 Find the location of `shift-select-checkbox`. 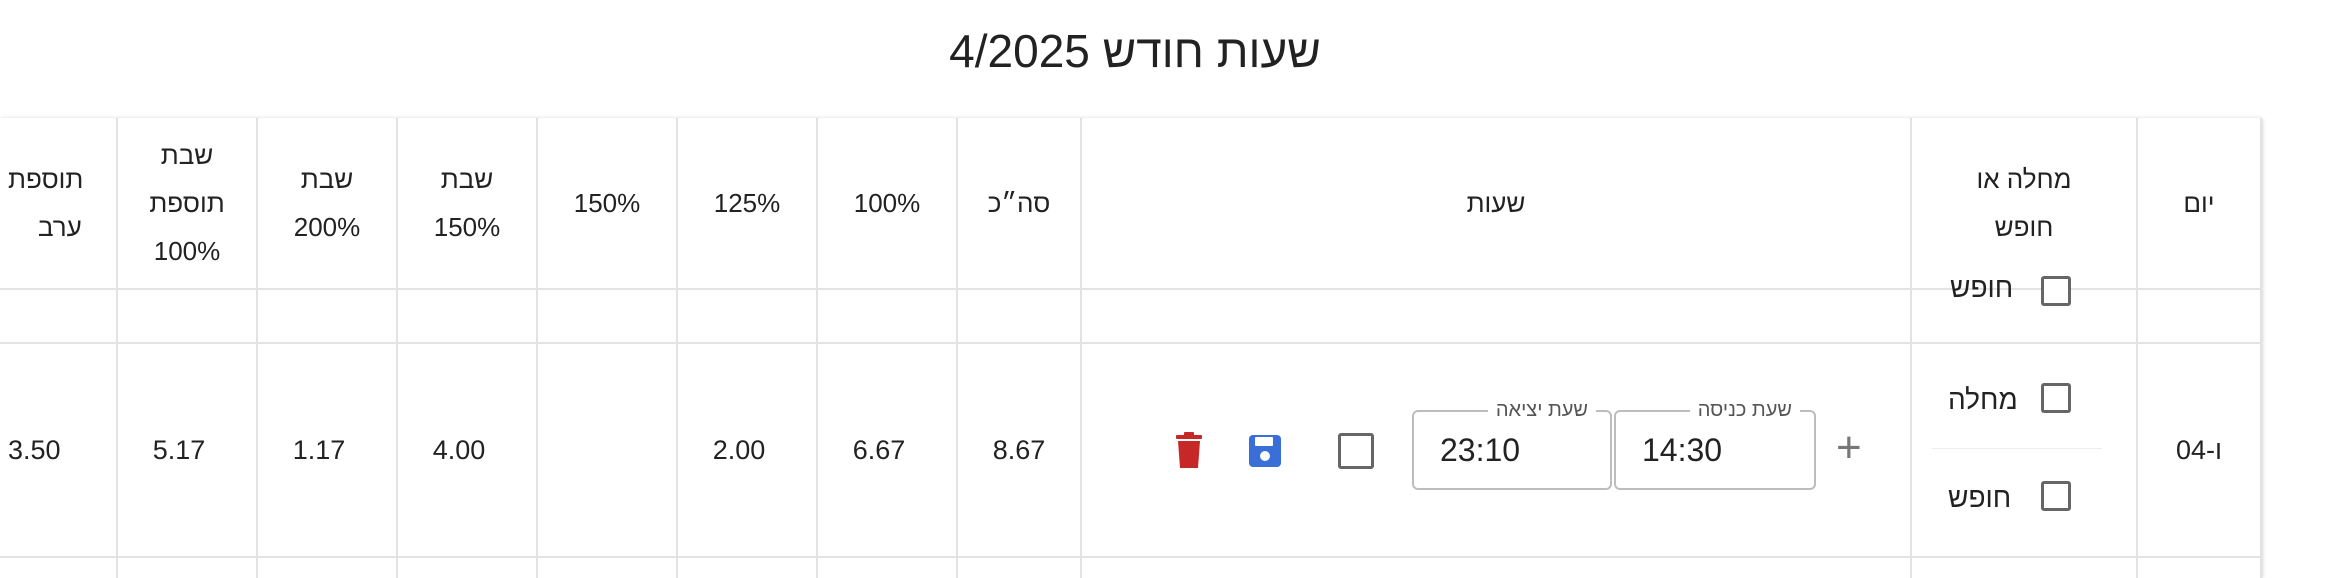

shift-select-checkbox is located at coordinates (1356, 451).